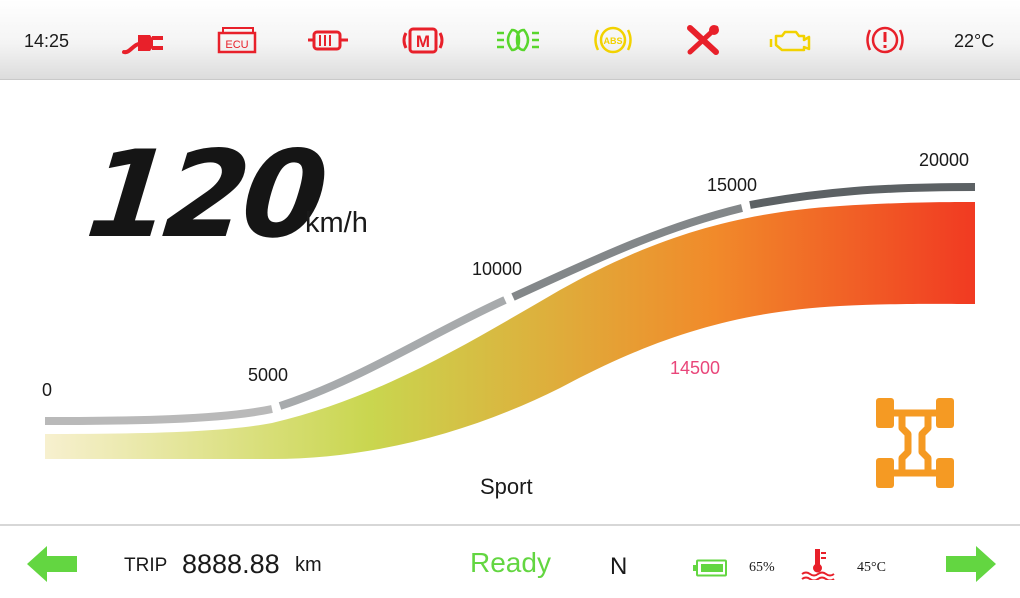 The image size is (1020, 598). What do you see at coordinates (52, 564) in the screenshot?
I see `left-turn-signal-icon` at bounding box center [52, 564].